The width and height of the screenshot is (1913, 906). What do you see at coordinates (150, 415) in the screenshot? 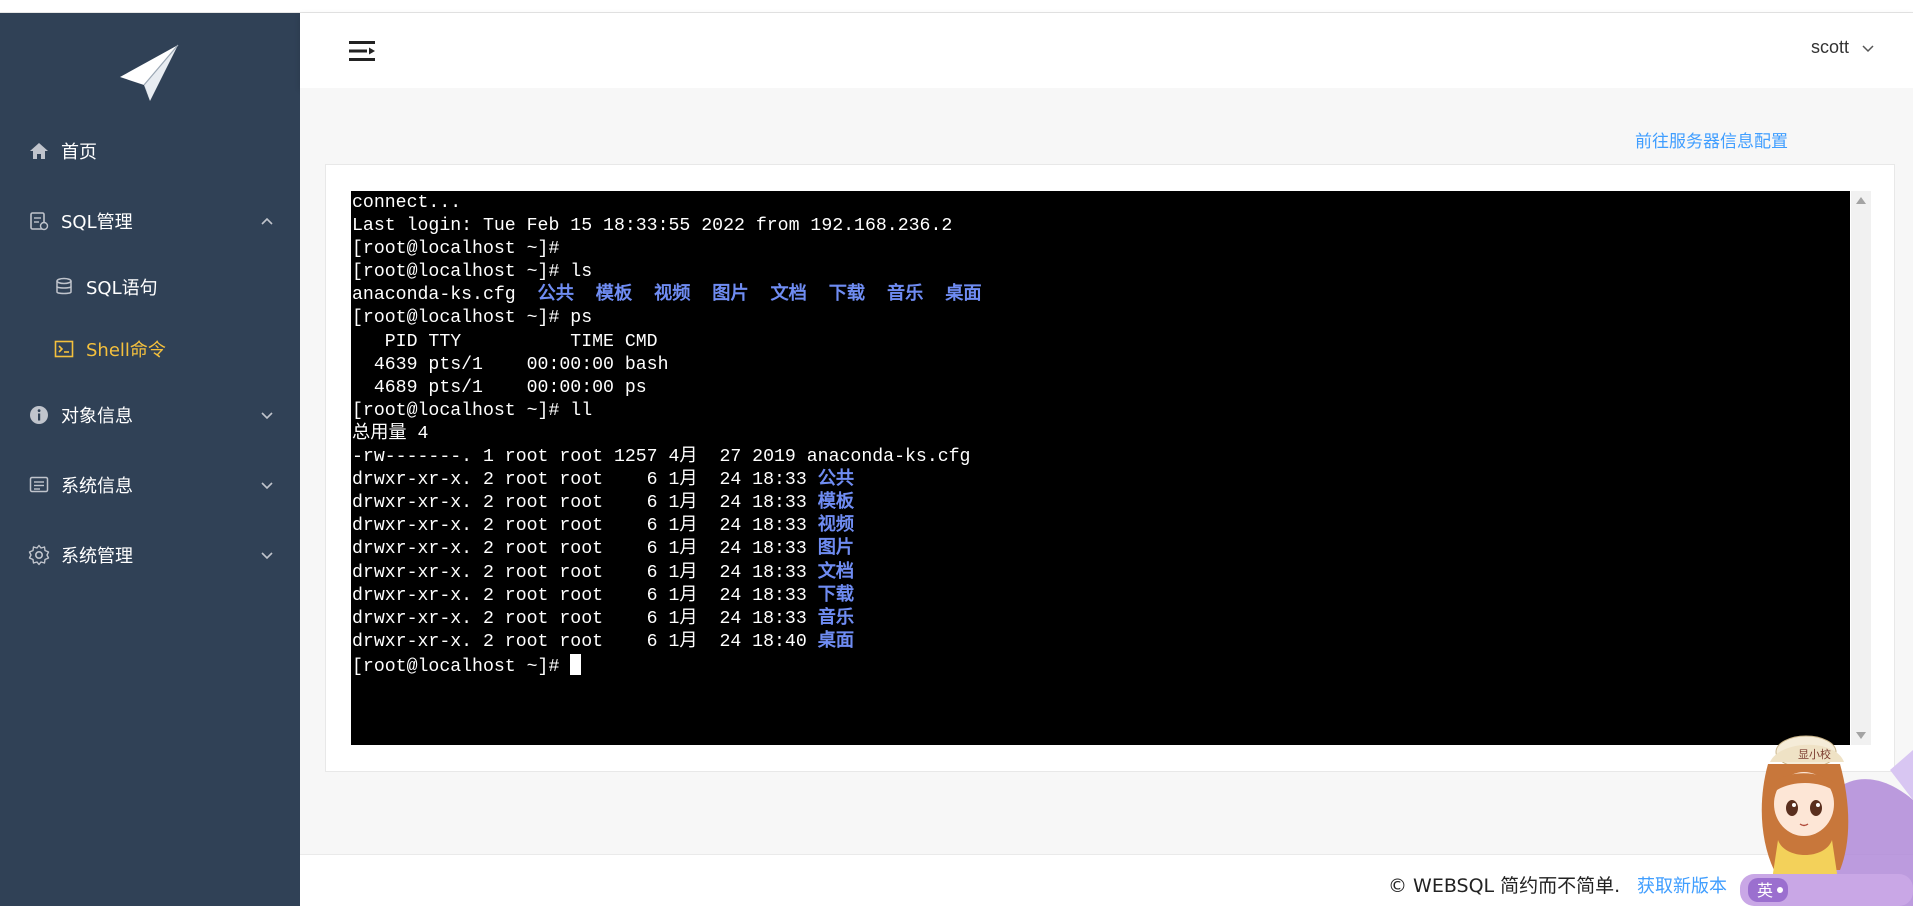
I see `sidebar-item-object-info: 对象信息` at bounding box center [150, 415].